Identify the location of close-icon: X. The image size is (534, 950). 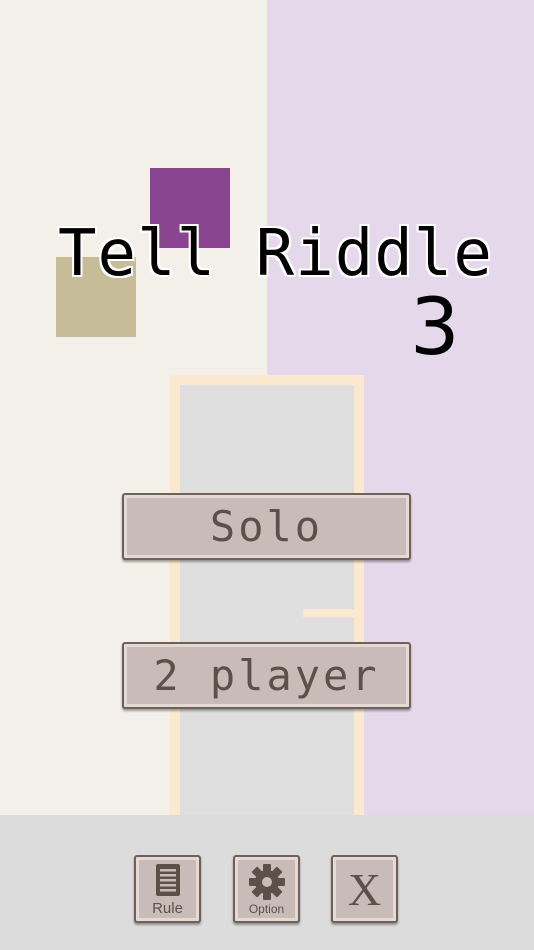
(364, 889).